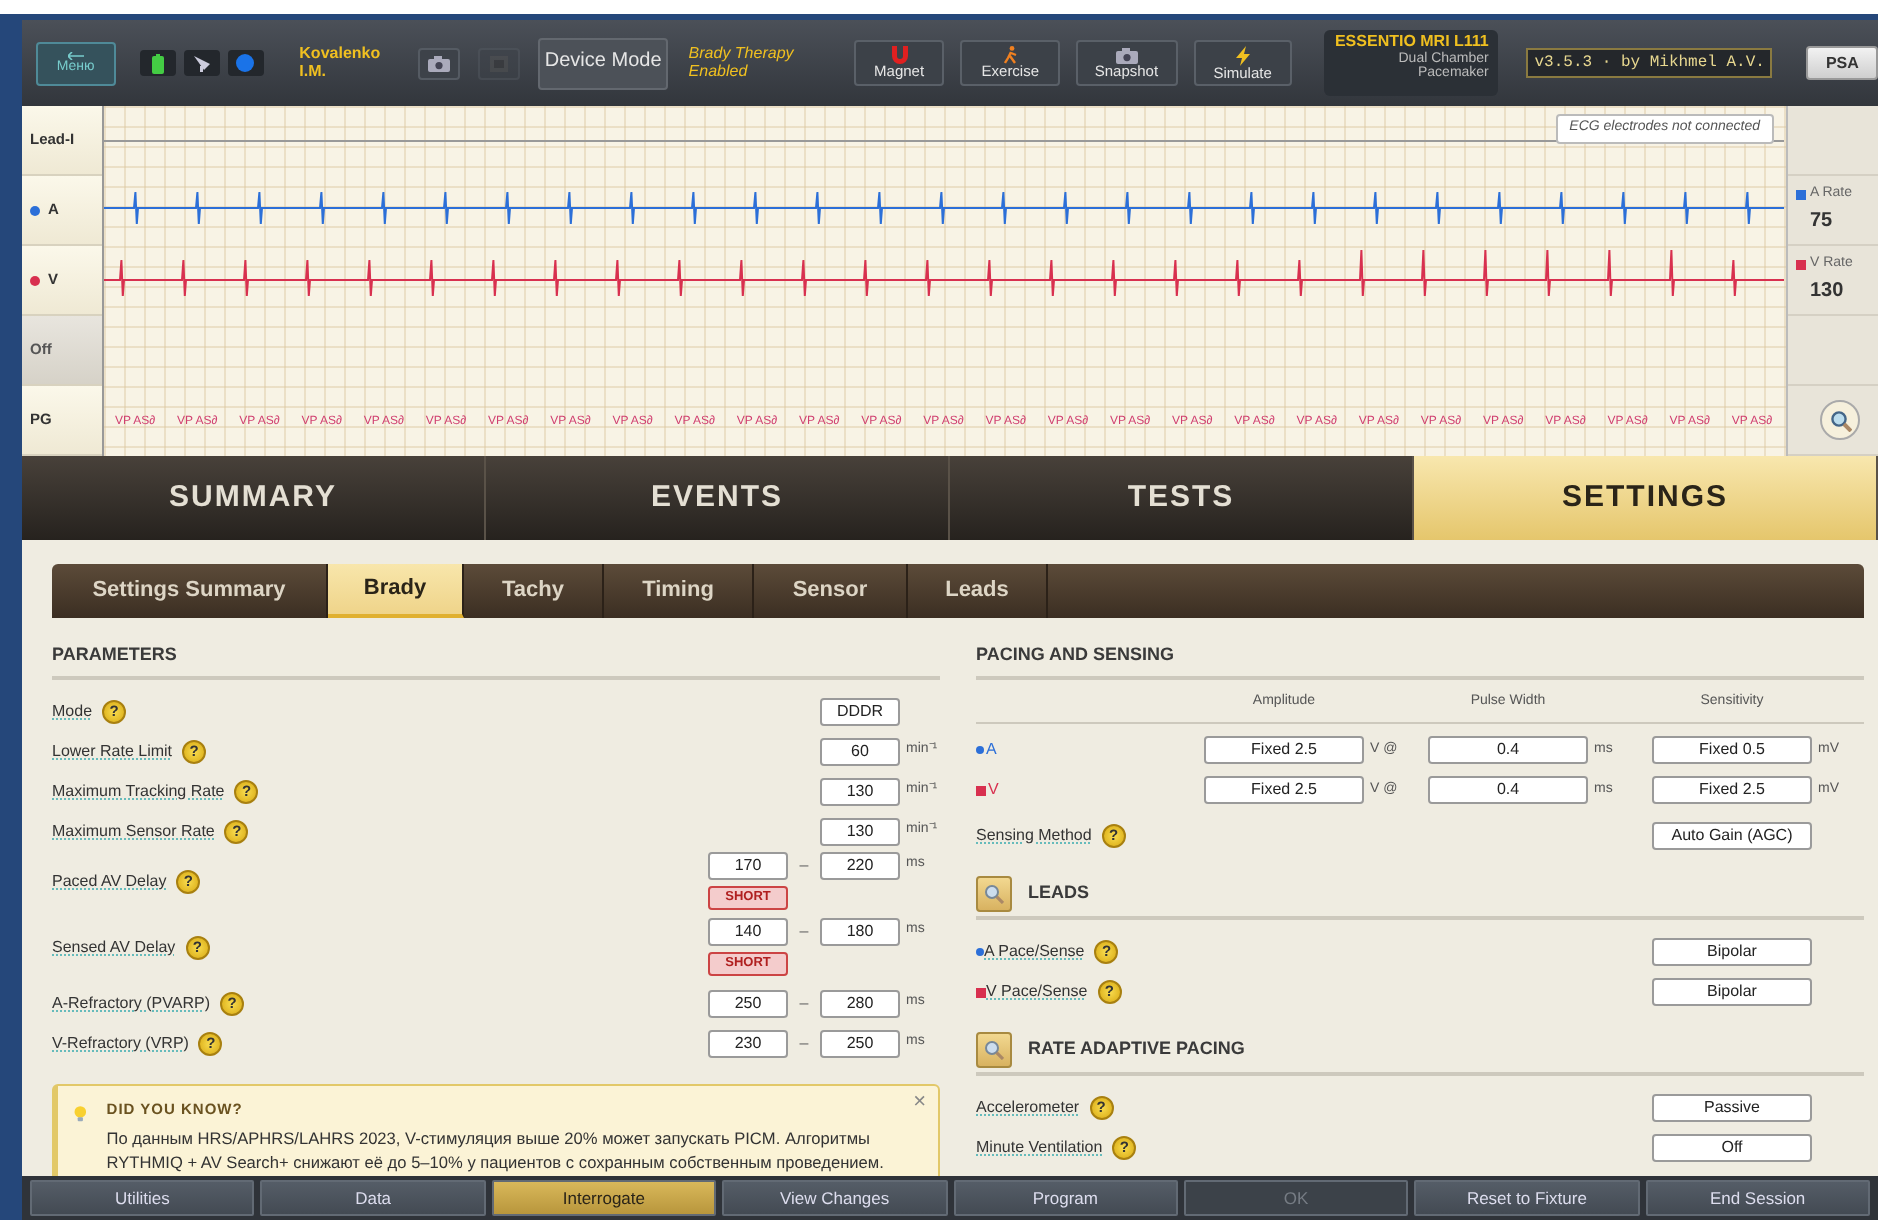 Image resolution: width=1878 pixels, height=1220 pixels. Describe the element at coordinates (991, 750) in the screenshot. I see `chamber-label: A` at that location.